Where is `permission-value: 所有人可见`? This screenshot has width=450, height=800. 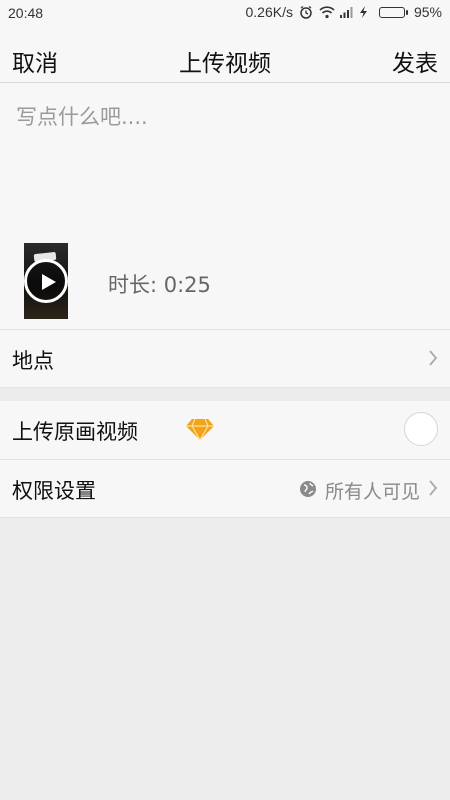
permission-value: 所有人可见 is located at coordinates (372, 492).